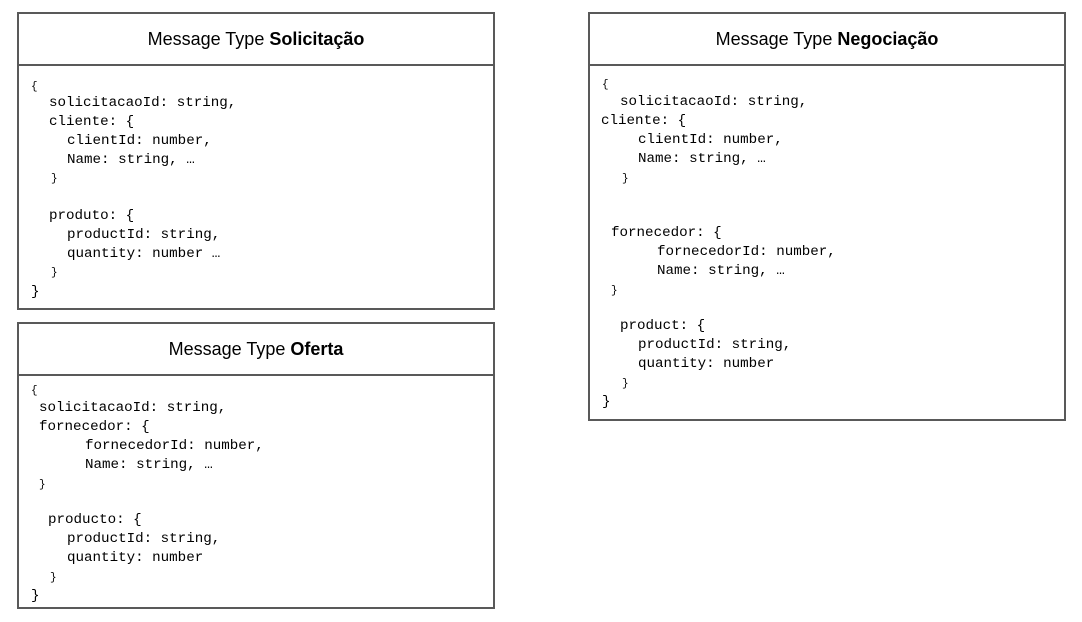 The width and height of the screenshot is (1082, 622). I want to click on card-title-name: Negociação, so click(888, 38).